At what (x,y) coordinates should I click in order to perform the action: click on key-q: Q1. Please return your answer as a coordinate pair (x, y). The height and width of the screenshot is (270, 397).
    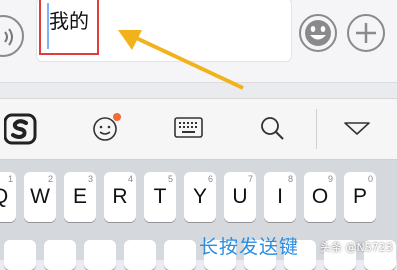
    Looking at the image, I should click on (8, 197).